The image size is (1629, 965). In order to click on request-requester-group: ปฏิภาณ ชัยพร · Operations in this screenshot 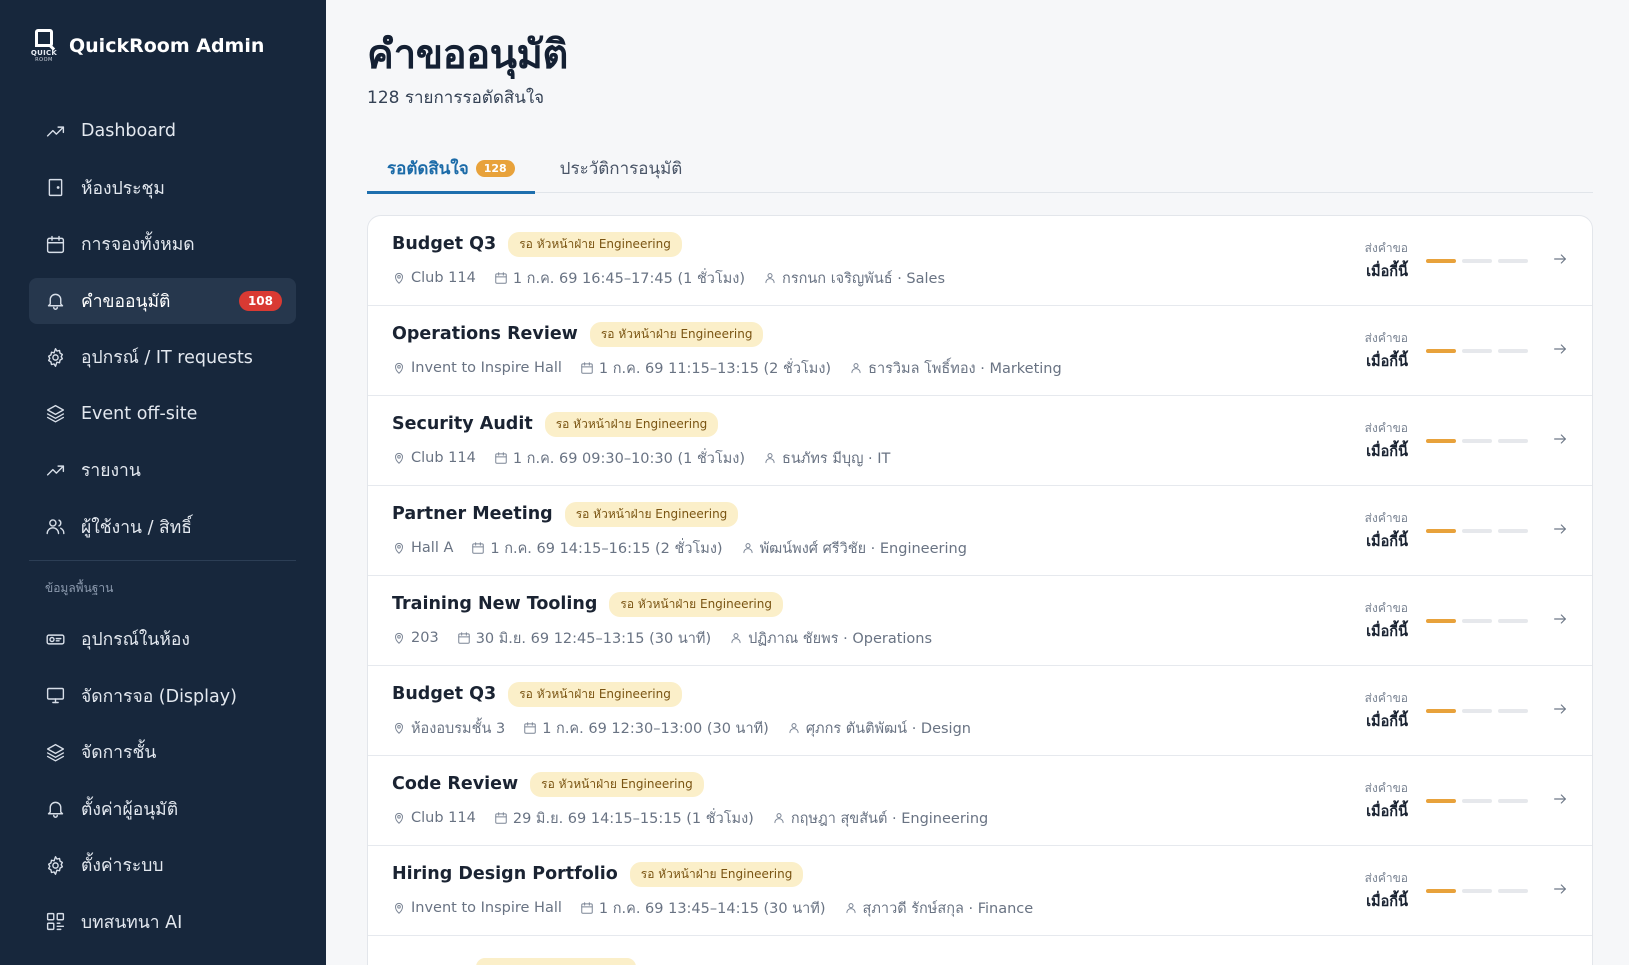, I will do `click(830, 638)`.